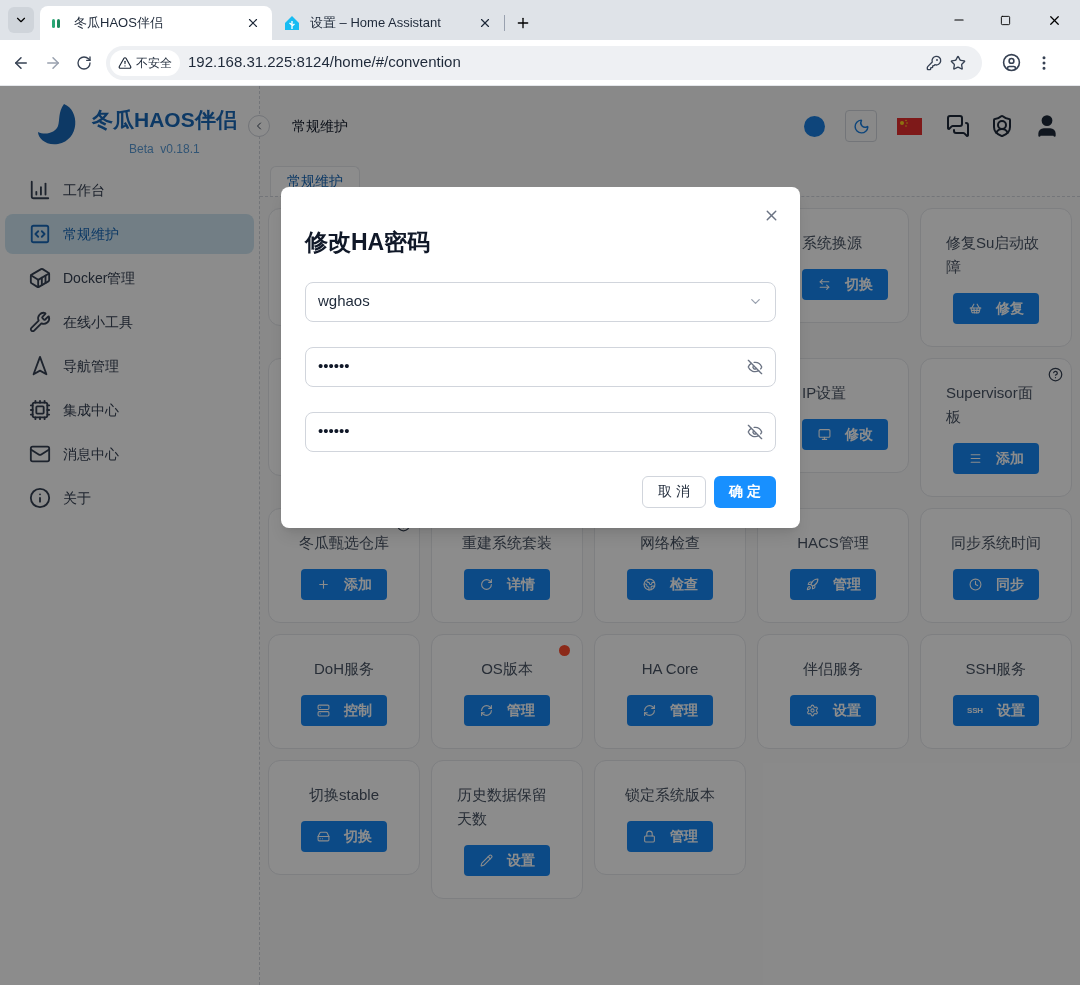  I want to click on tab-list-button, so click(21, 20).